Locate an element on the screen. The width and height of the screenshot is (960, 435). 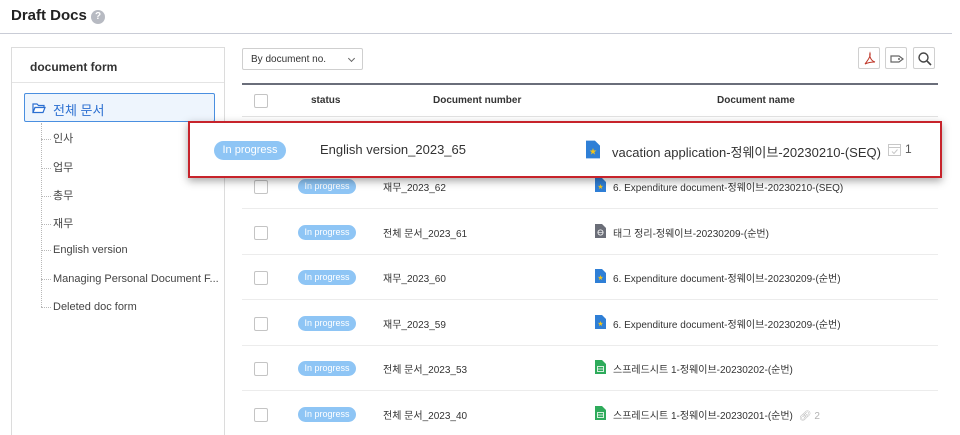
column-status: status is located at coordinates (325, 100).